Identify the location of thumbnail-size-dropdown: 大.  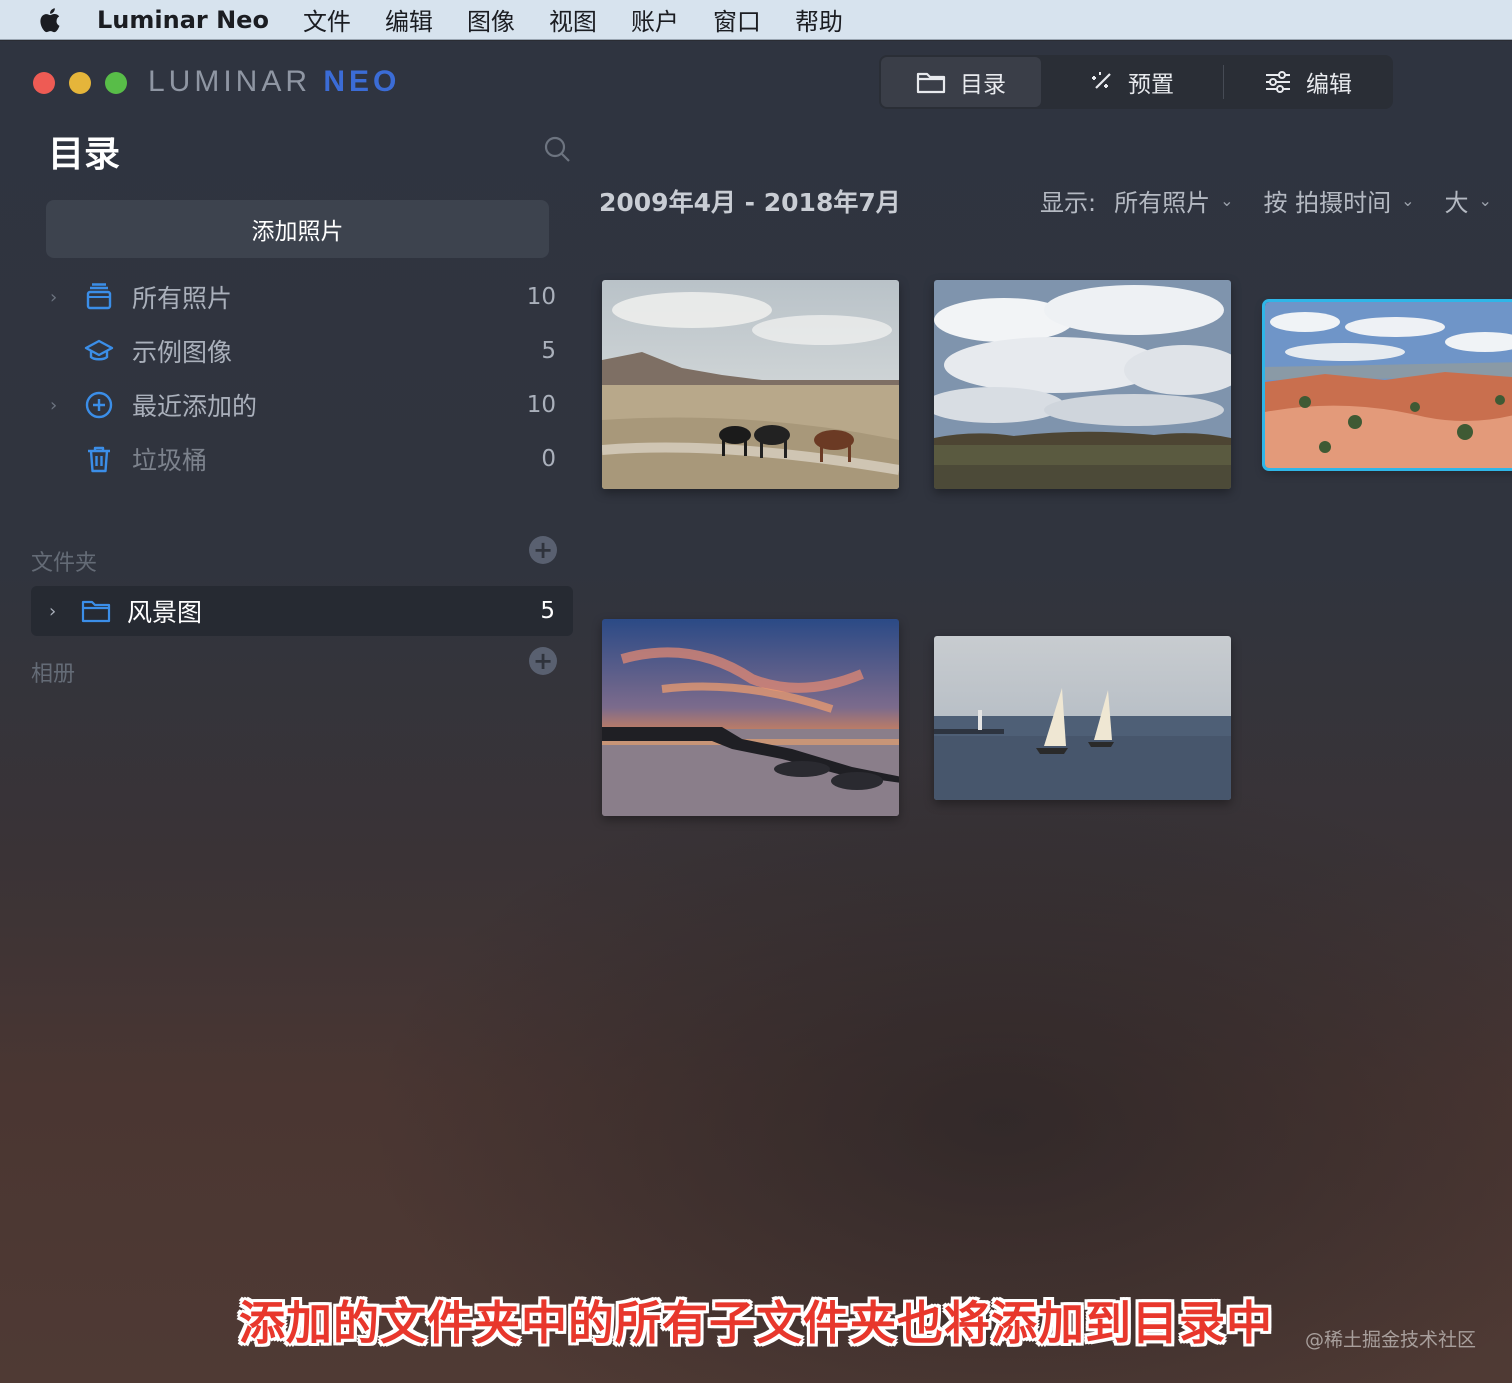
(1457, 200).